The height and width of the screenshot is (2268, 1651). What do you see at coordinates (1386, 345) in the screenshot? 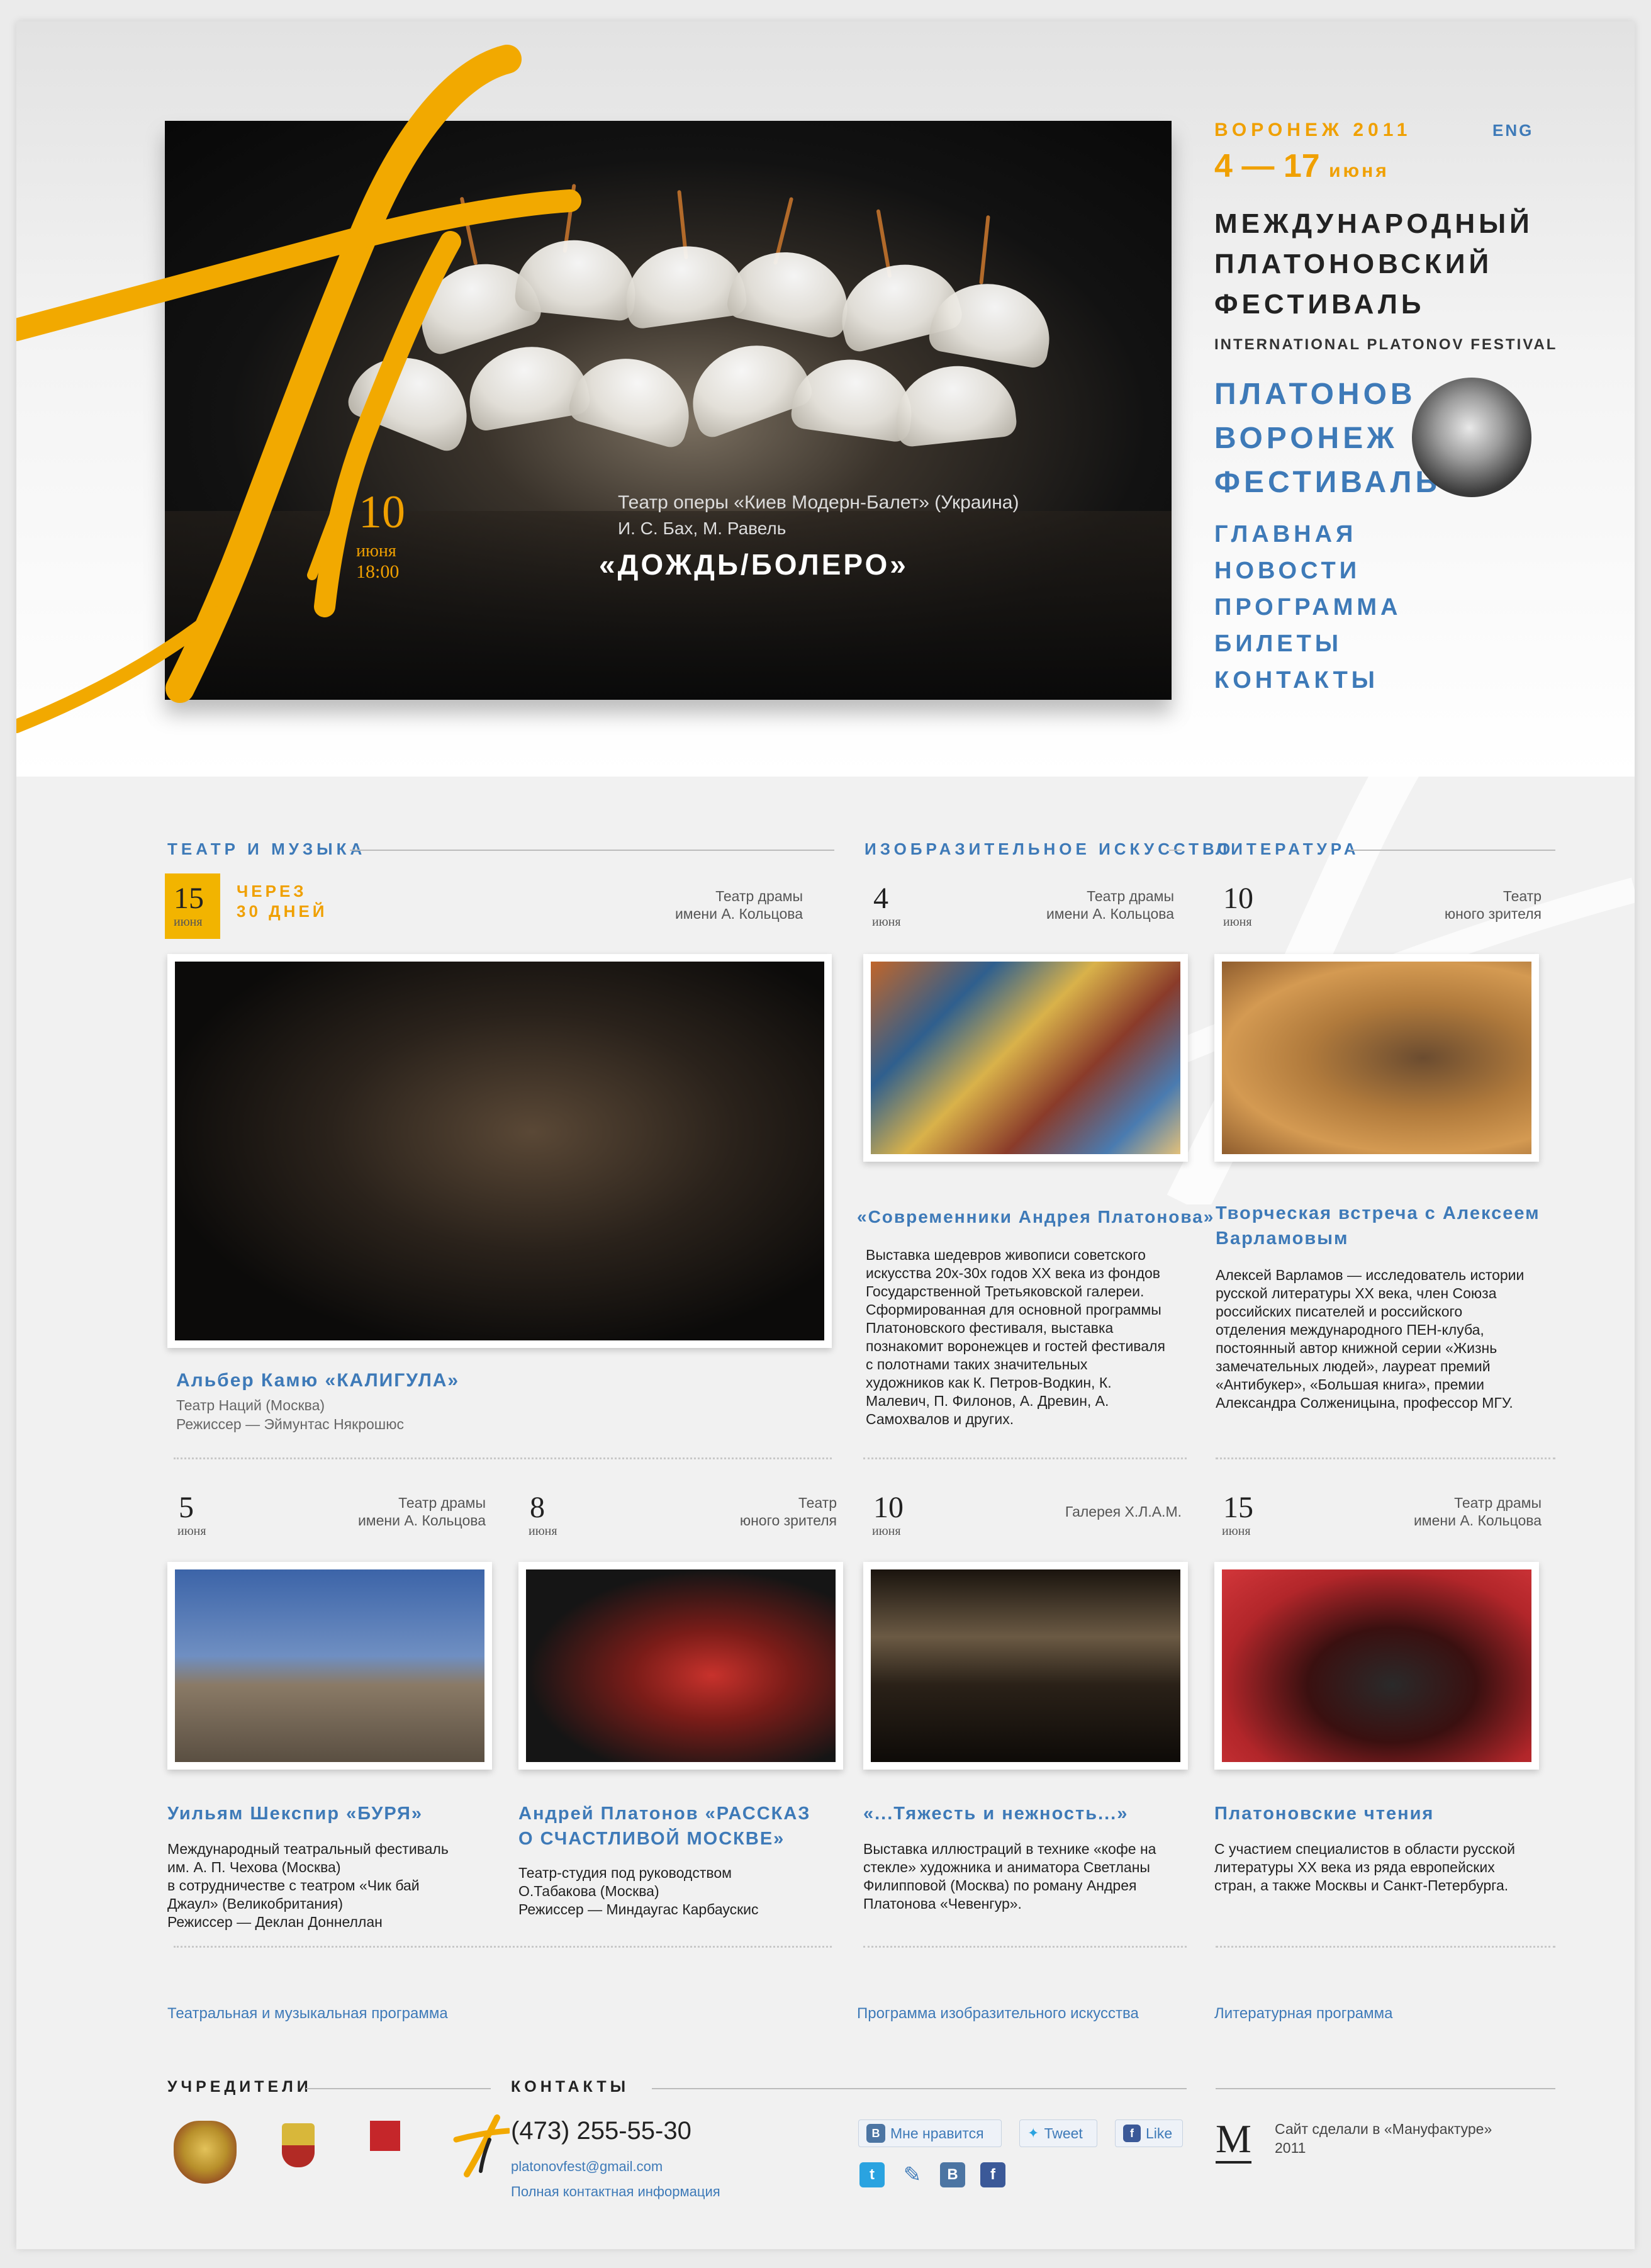
I see `festival-name-english: INTERNATIONAL PLATONOV FESTIVAL` at bounding box center [1386, 345].